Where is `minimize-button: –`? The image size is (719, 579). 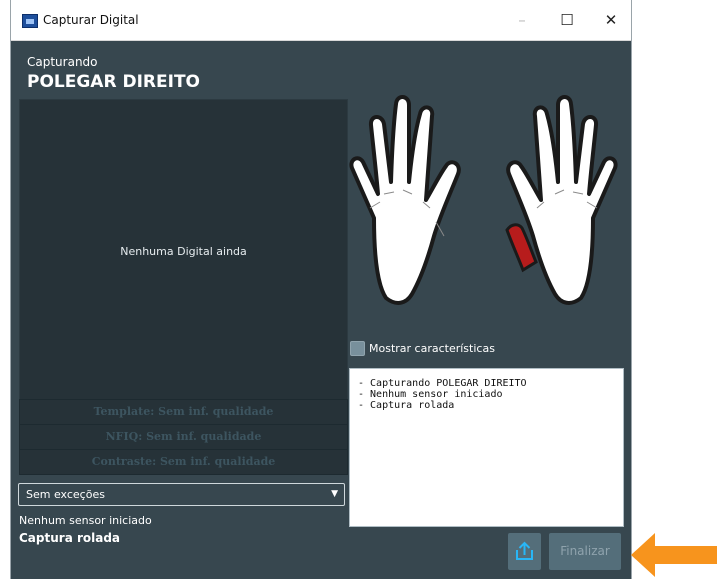 minimize-button: – is located at coordinates (522, 20).